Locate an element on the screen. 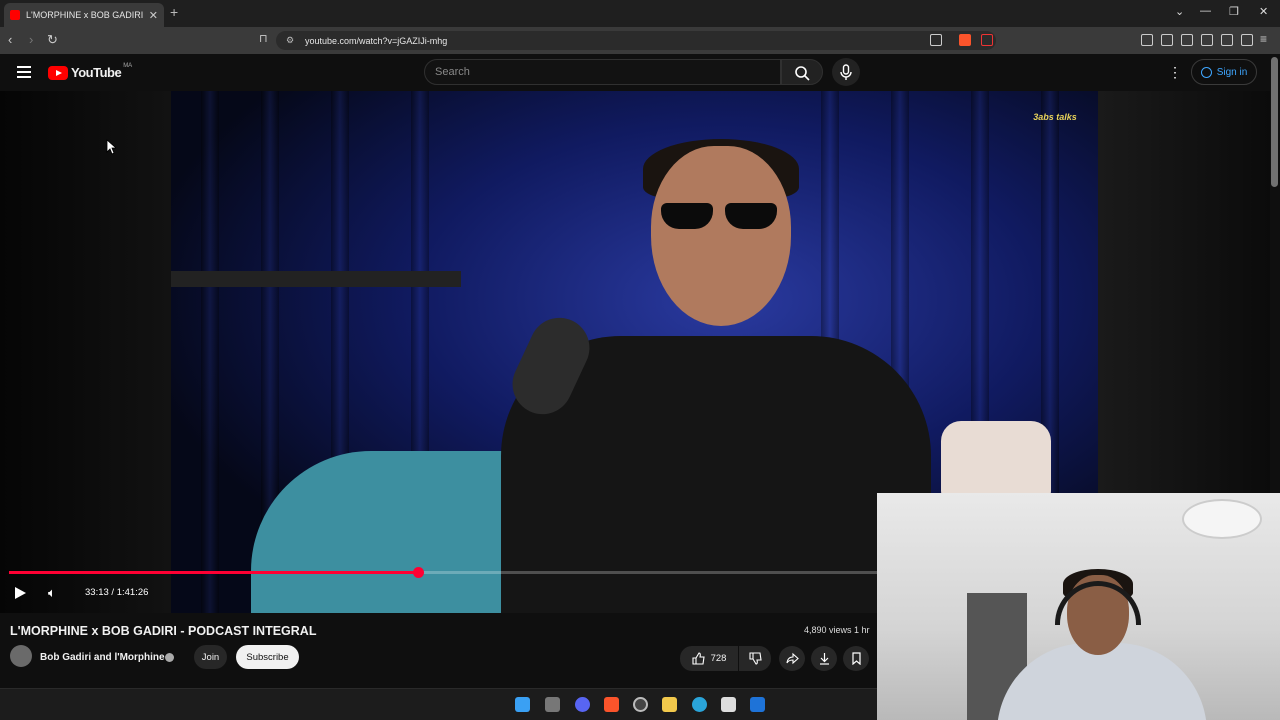 The image size is (1280, 720). new-tab-button: + is located at coordinates (174, 12).